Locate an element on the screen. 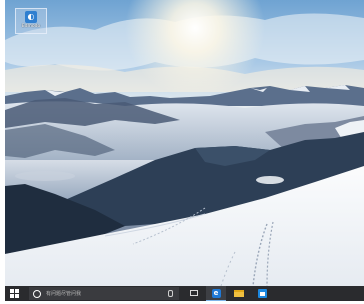 The image size is (364, 304). microphone-icon is located at coordinates (170, 293).